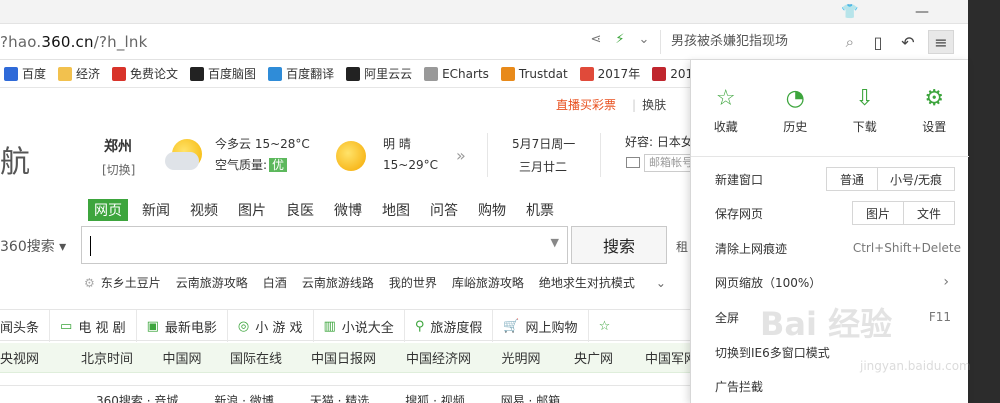  I want to click on menu-download-button: ⇩ 下载, so click(865, 112).